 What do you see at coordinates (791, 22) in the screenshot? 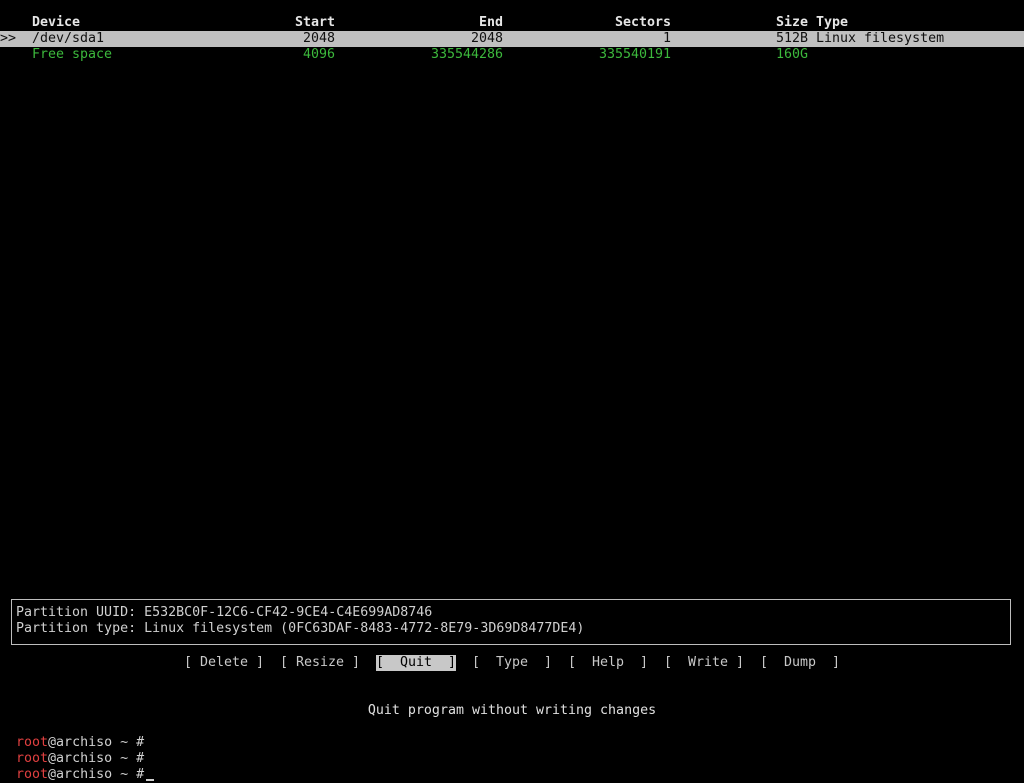
I see `header-size: Size` at bounding box center [791, 22].